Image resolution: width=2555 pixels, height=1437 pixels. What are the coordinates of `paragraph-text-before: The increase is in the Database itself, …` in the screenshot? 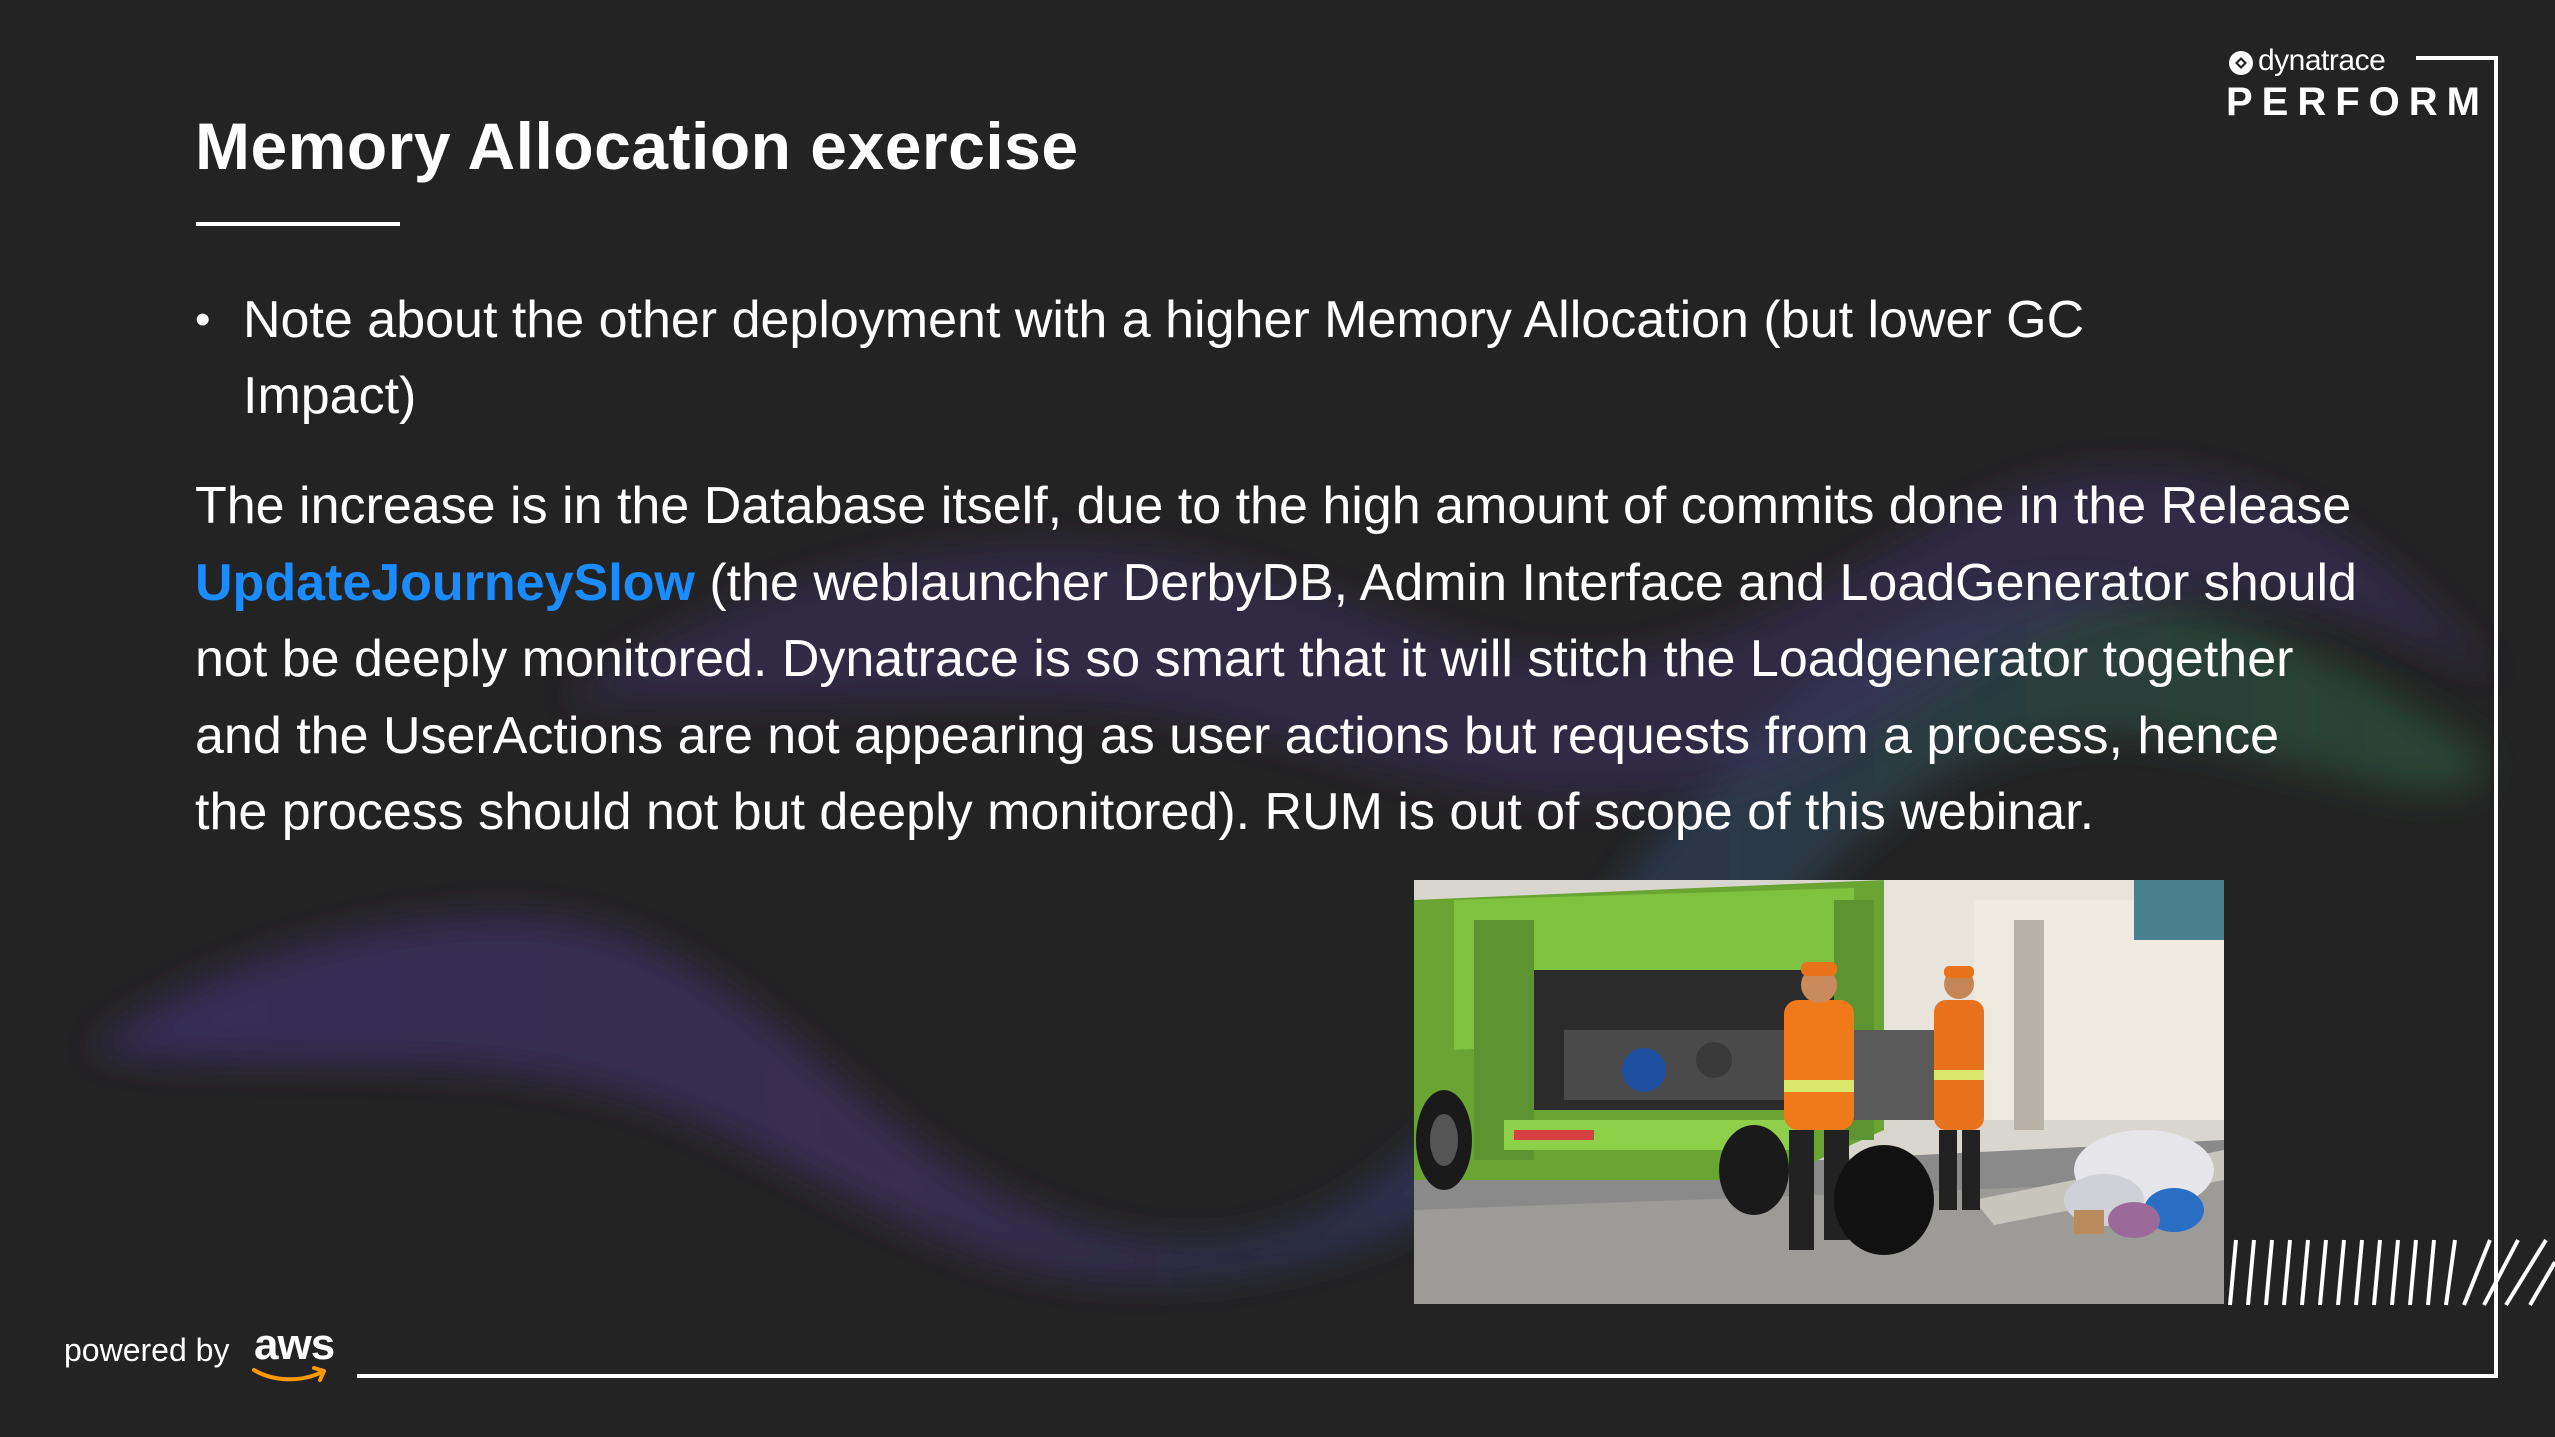 It's located at (1273, 506).